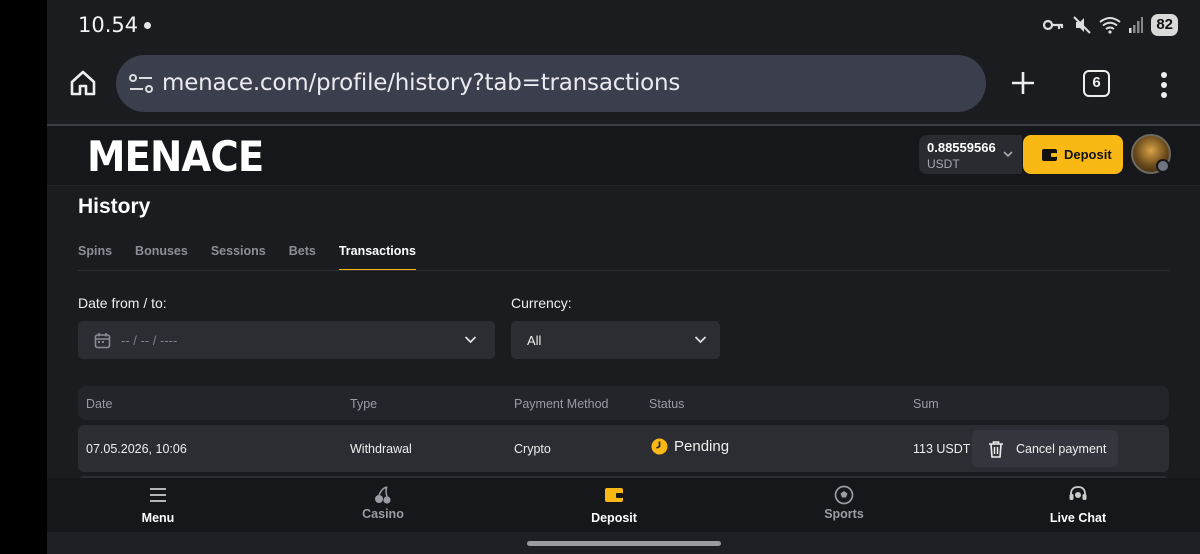  I want to click on tab-transactions: Transactions, so click(377, 257).